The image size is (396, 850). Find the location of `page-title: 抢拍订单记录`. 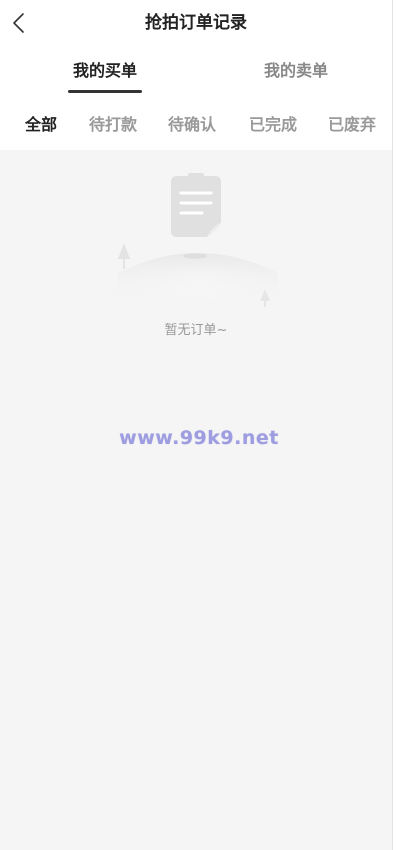

page-title: 抢拍订单记录 is located at coordinates (196, 23).